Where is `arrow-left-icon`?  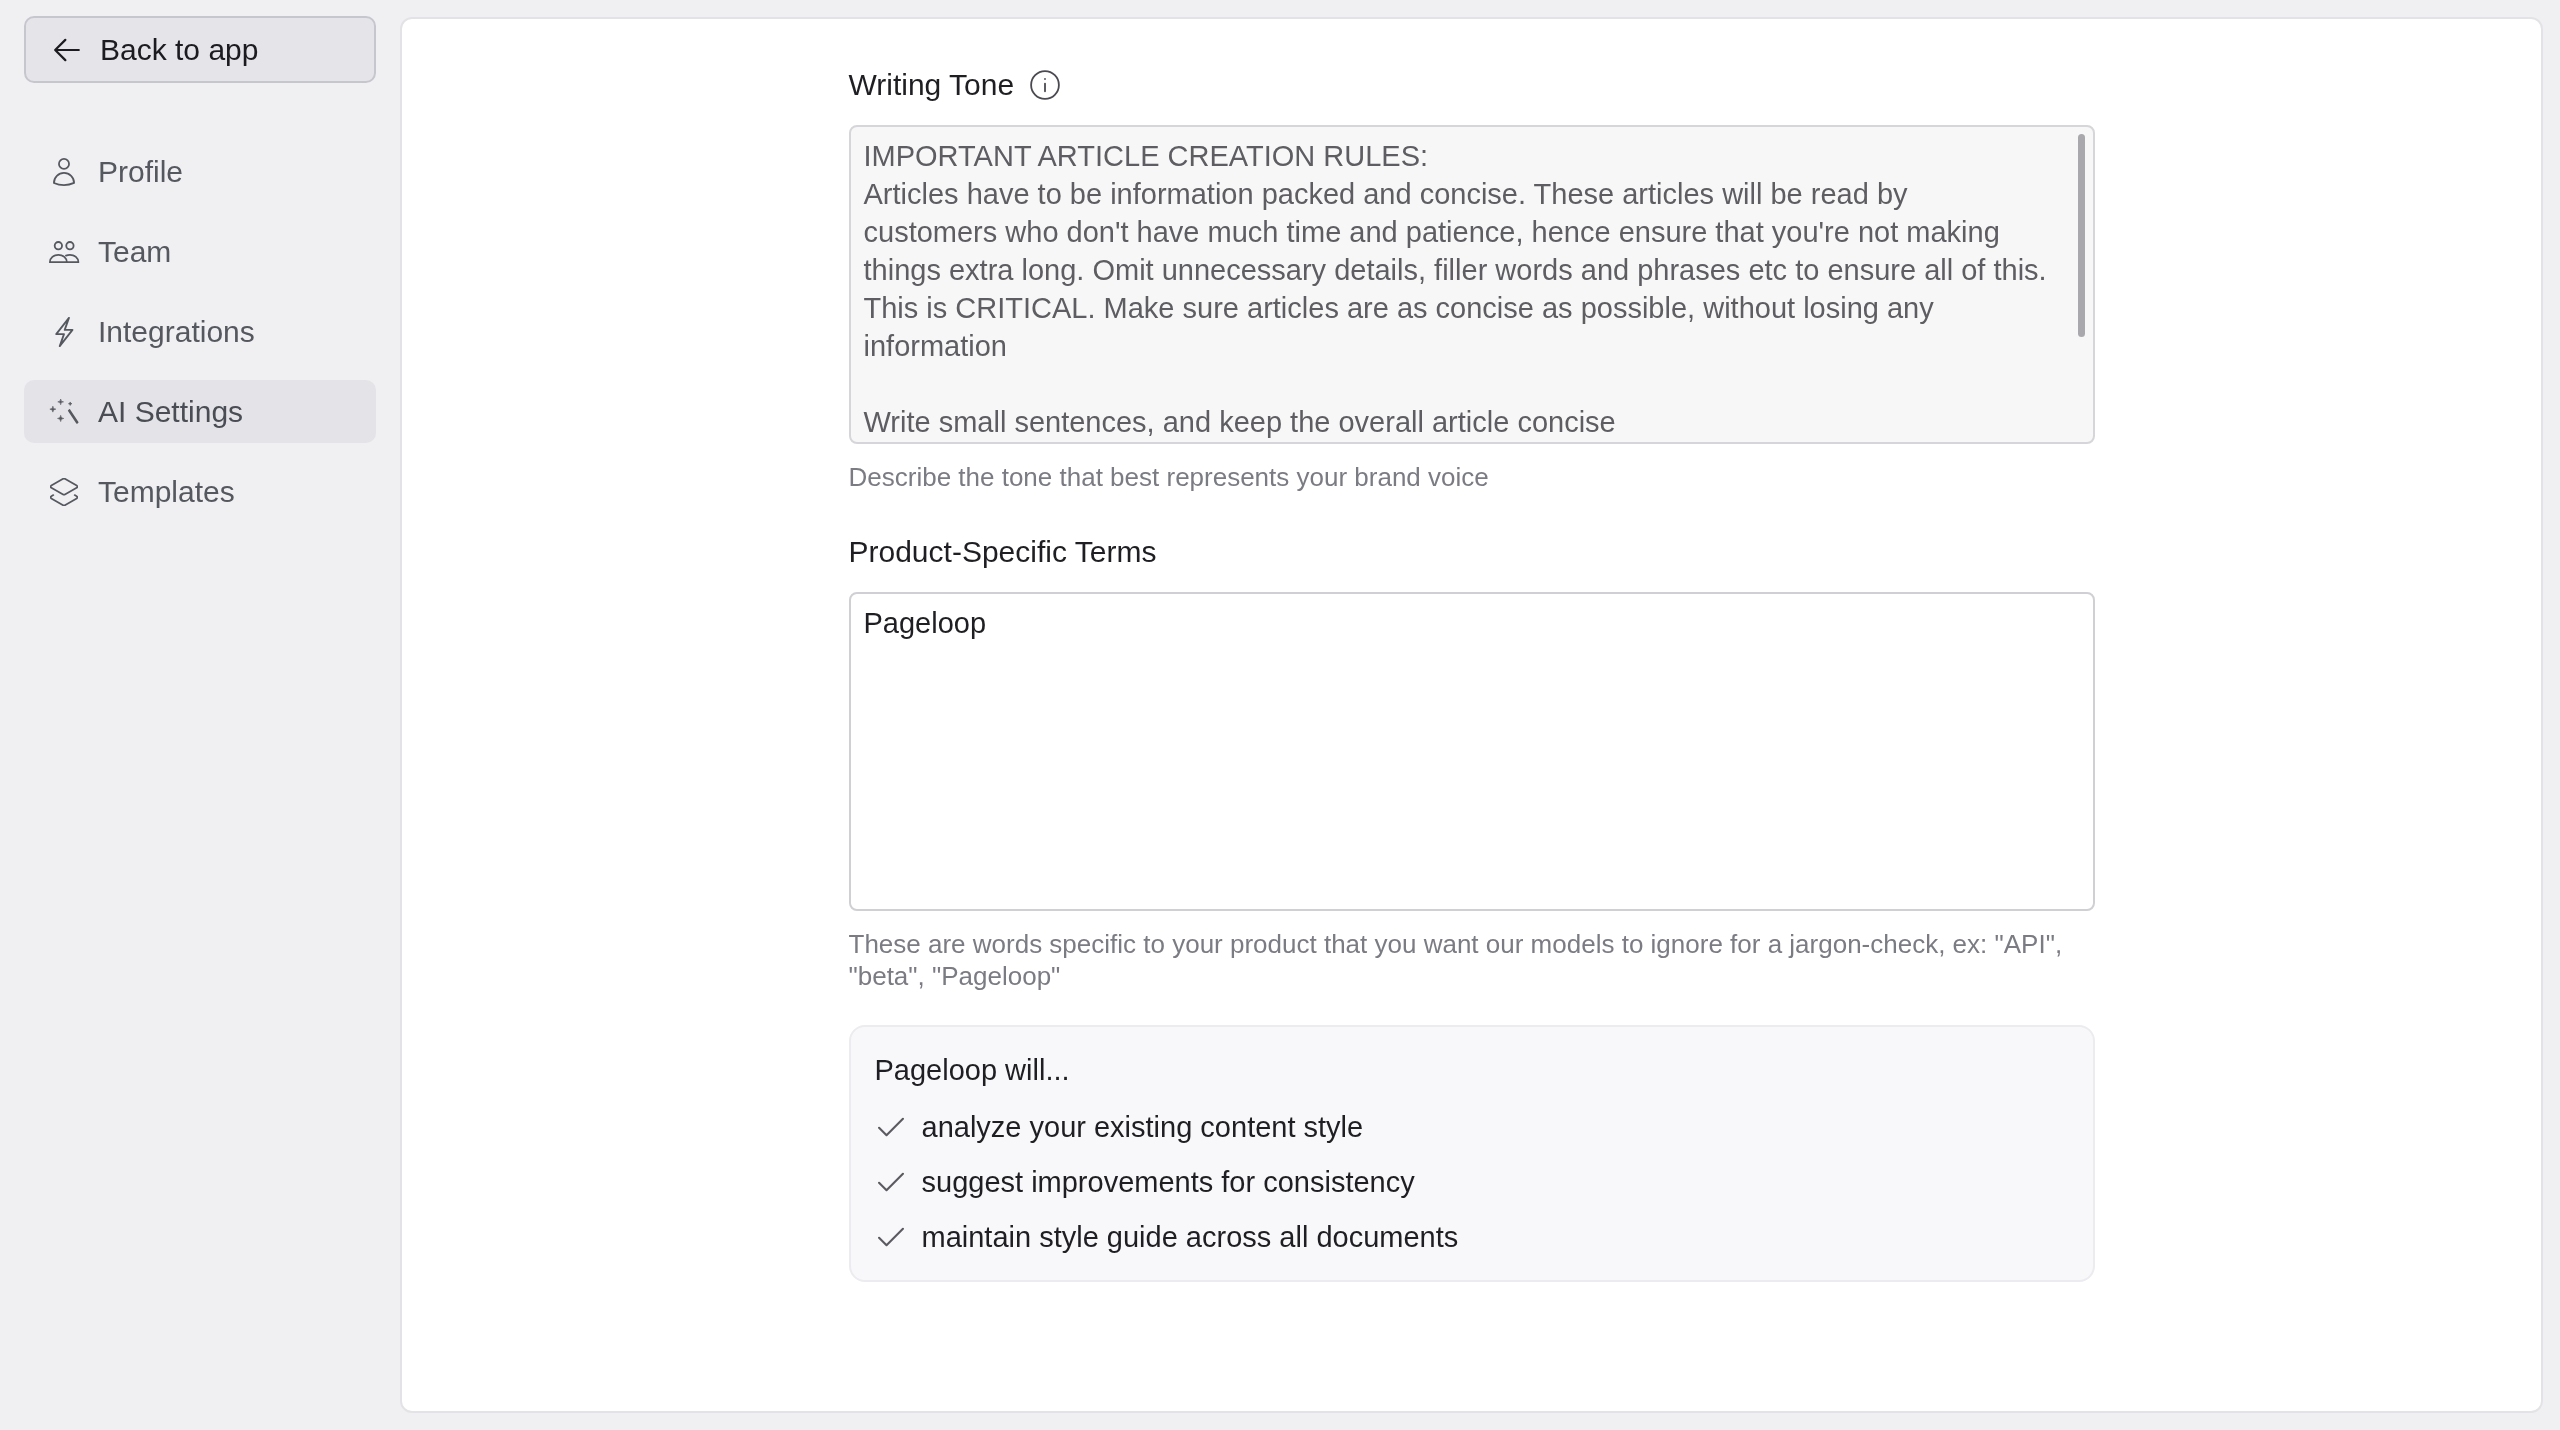
arrow-left-icon is located at coordinates (67, 49).